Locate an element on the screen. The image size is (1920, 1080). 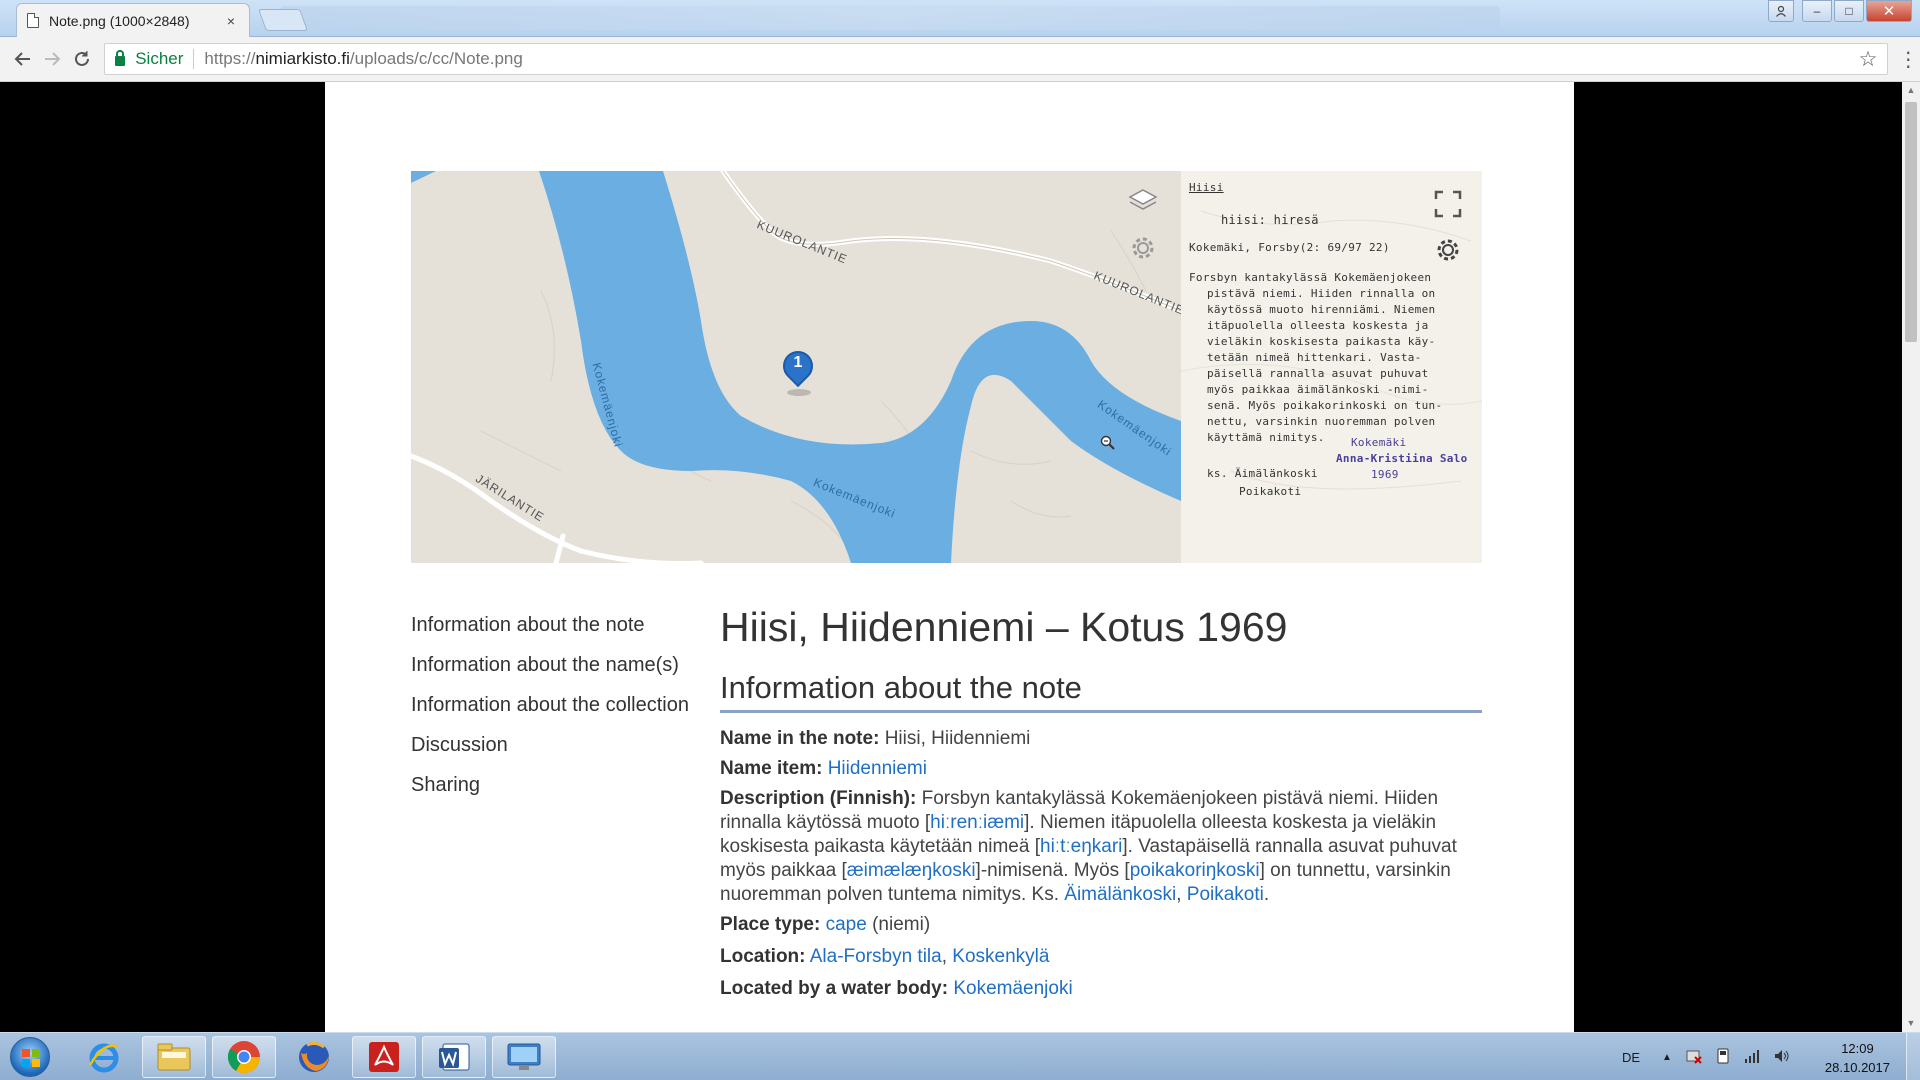
side-menu-item-sharing: Sharing is located at coordinates (561, 785).